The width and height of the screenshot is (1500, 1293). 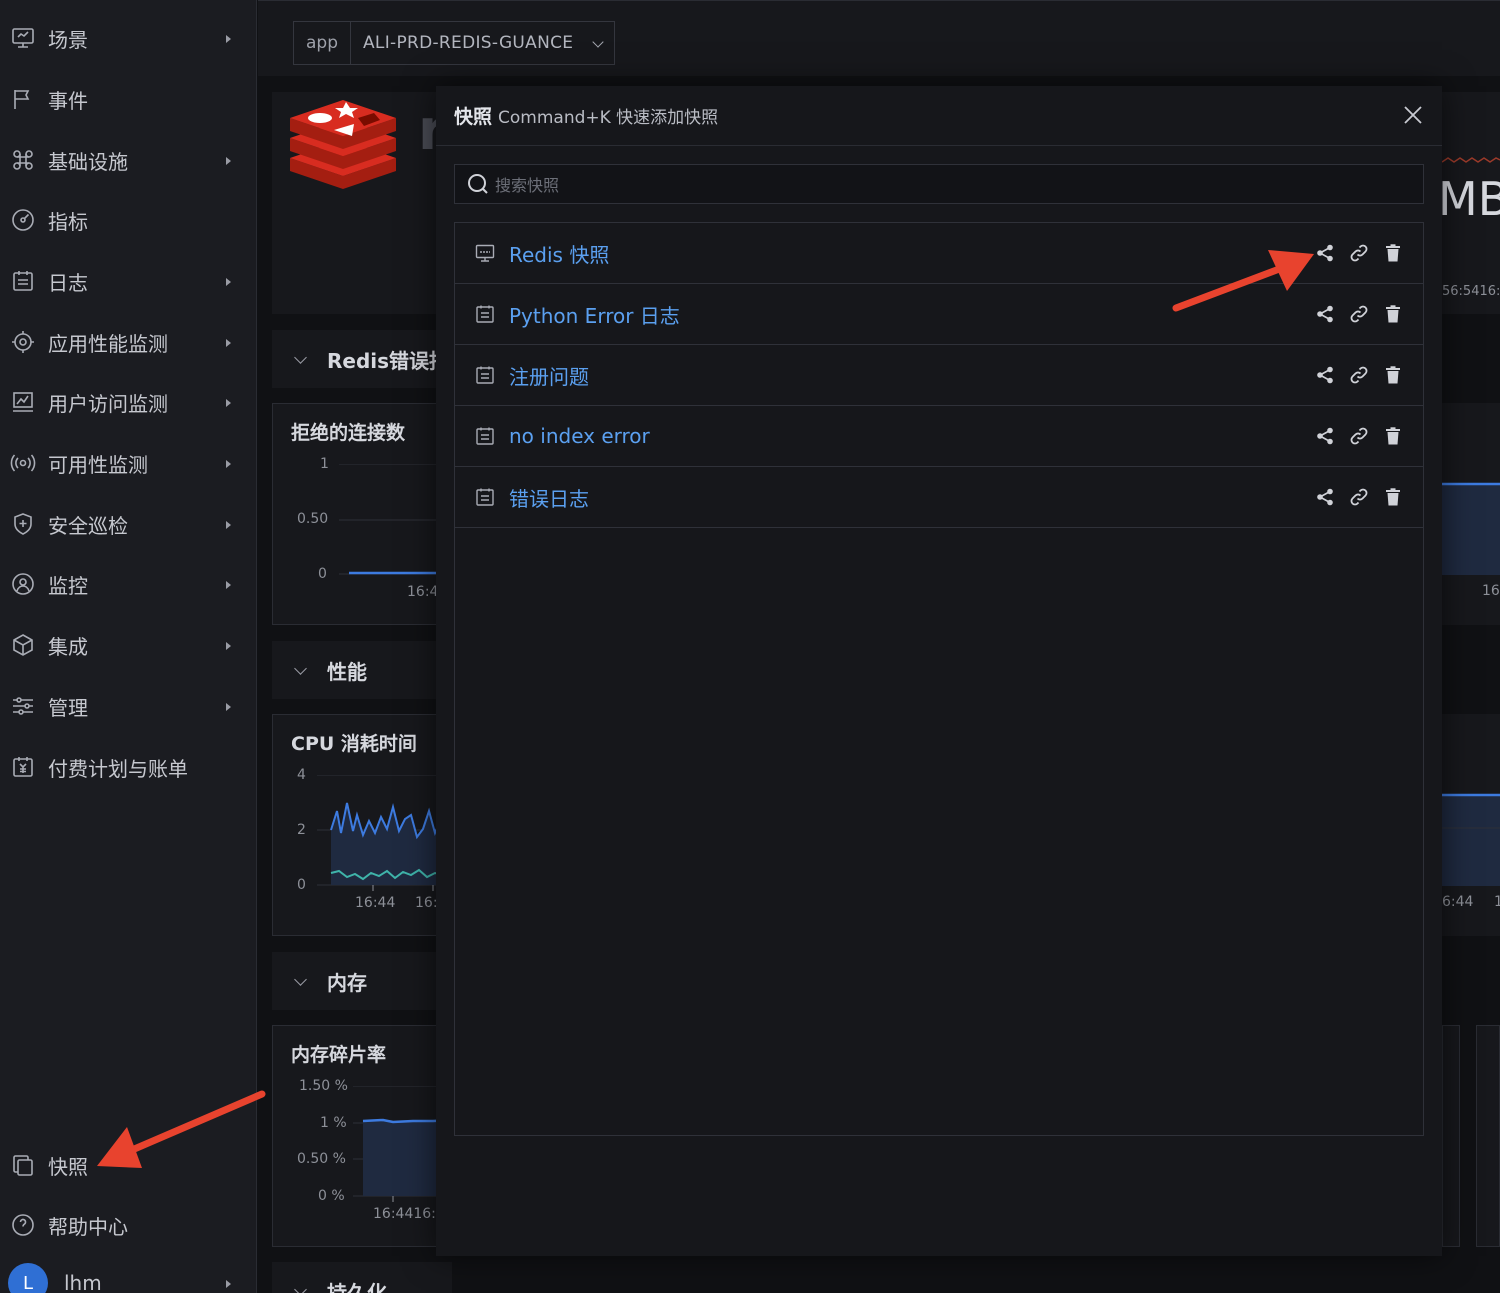 What do you see at coordinates (939, 436) in the screenshot?
I see `snapshot-row: no index error` at bounding box center [939, 436].